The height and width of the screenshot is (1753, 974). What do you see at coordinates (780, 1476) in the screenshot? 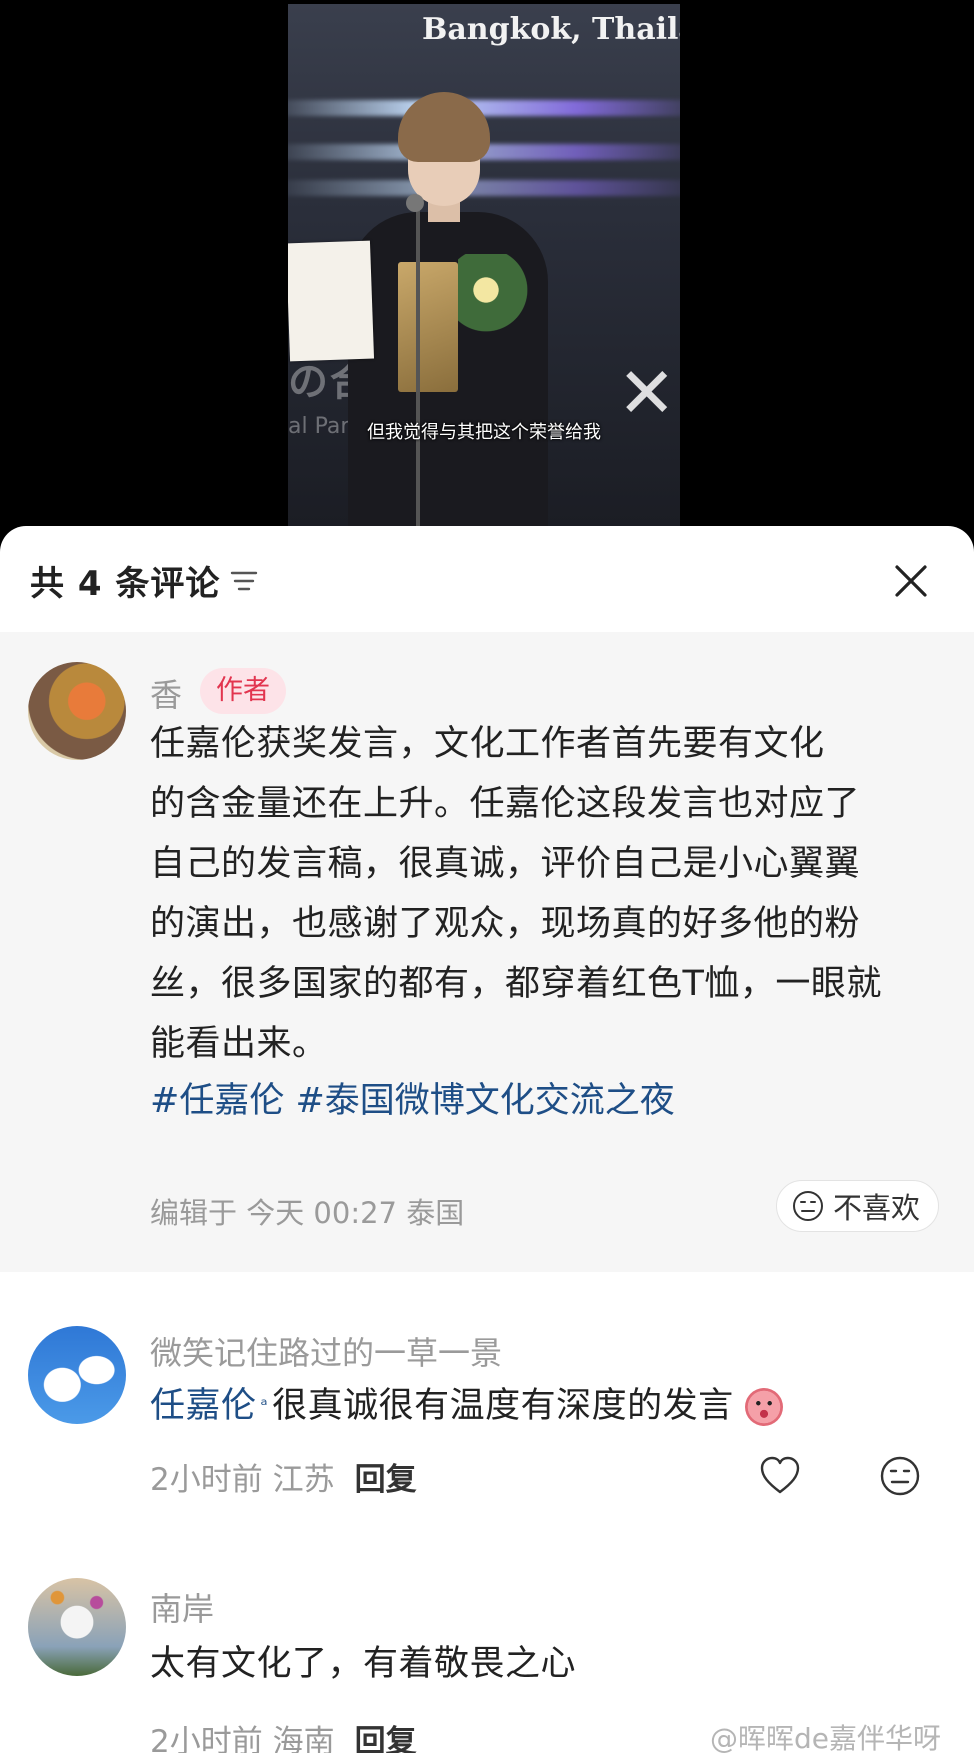
I see `heart-icon` at bounding box center [780, 1476].